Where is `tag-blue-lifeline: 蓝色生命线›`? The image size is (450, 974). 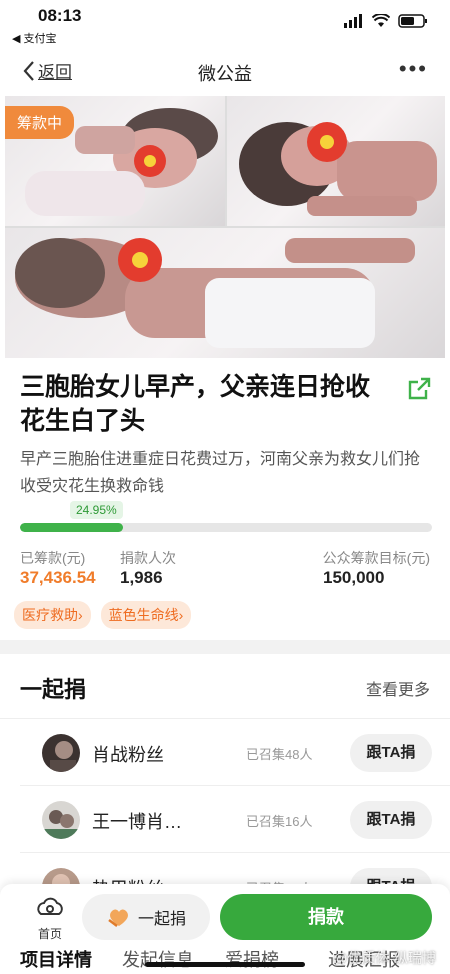 tag-blue-lifeline: 蓝色生命线› is located at coordinates (146, 615).